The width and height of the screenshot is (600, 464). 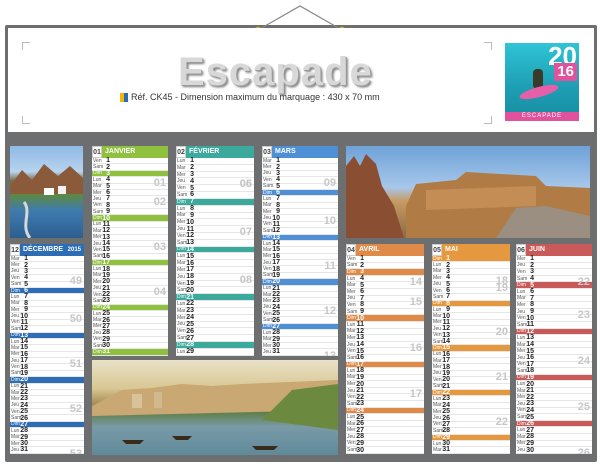 What do you see at coordinates (75, 364) in the screenshot?
I see `week-number: 51` at bounding box center [75, 364].